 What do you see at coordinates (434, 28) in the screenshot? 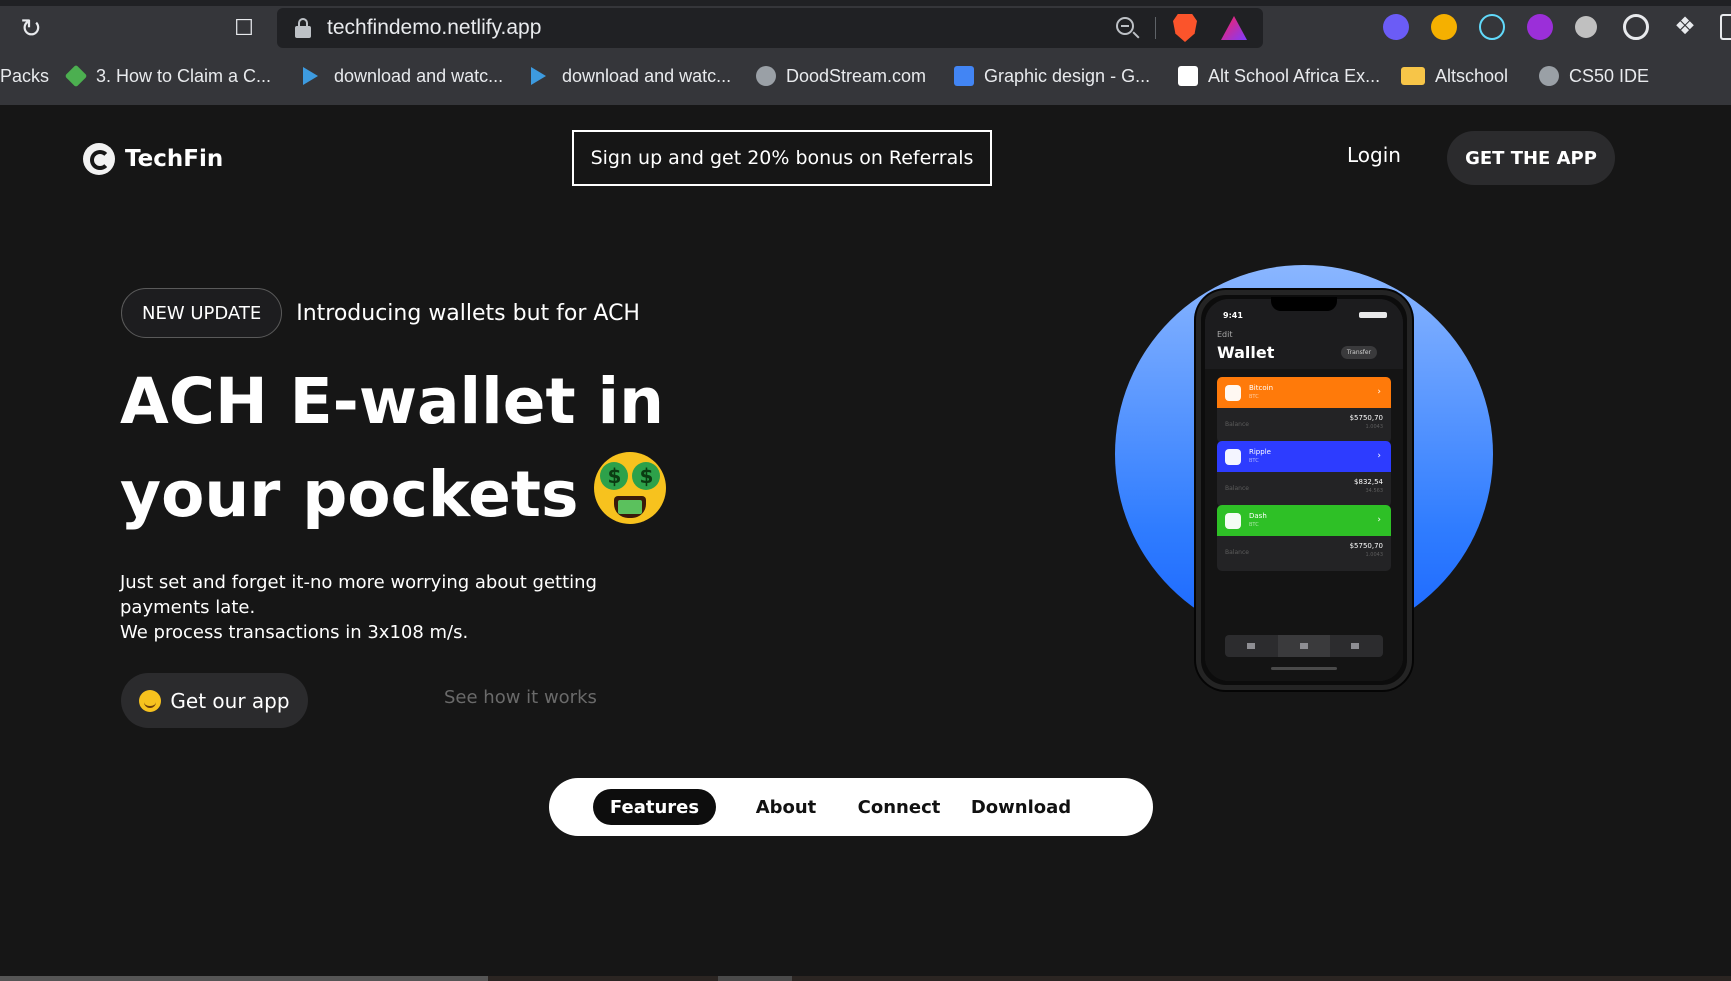
I see `url-text: techfindemo.netlify.app` at bounding box center [434, 28].